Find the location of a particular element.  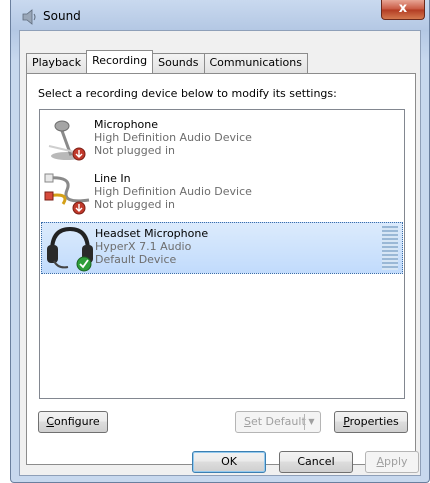

device-name: Microphone is located at coordinates (126, 124).